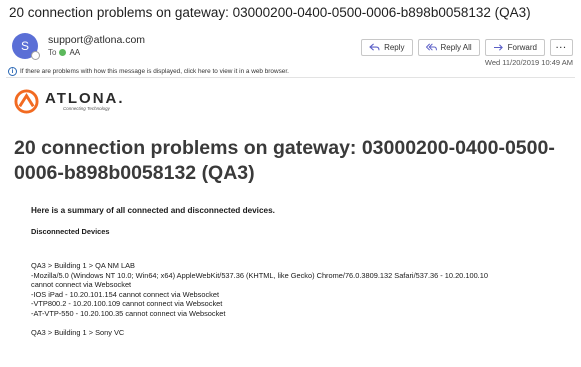 This screenshot has width=581, height=367. I want to click on atlona-logo: ATLONA. Connecting Technology, so click(69, 101).